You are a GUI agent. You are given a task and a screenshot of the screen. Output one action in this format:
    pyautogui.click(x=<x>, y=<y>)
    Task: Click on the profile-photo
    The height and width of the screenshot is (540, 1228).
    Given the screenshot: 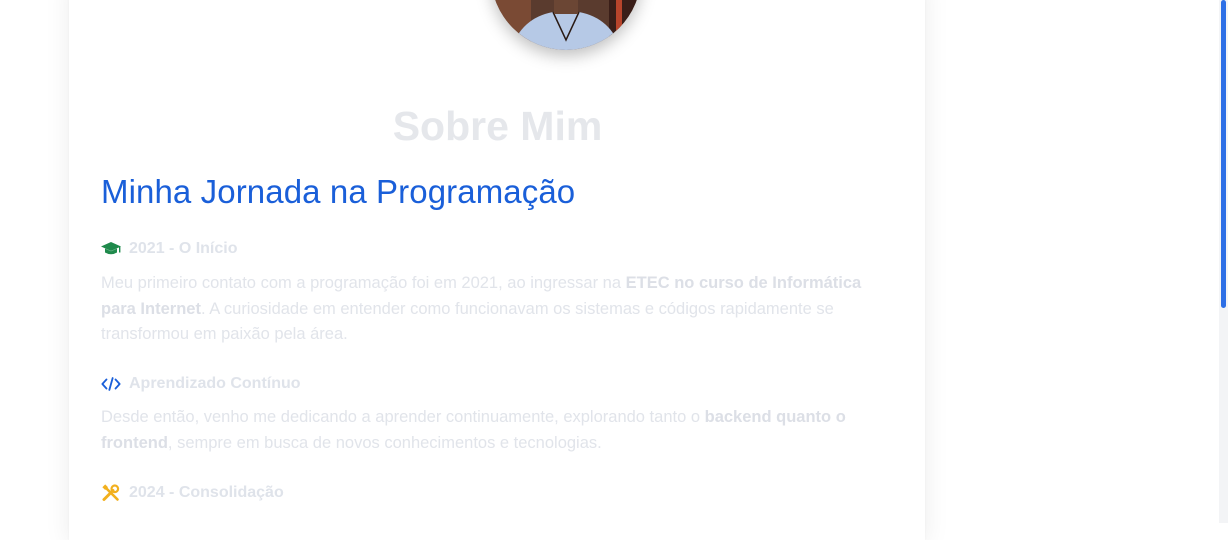 What is the action you would take?
    pyautogui.click(x=566, y=25)
    